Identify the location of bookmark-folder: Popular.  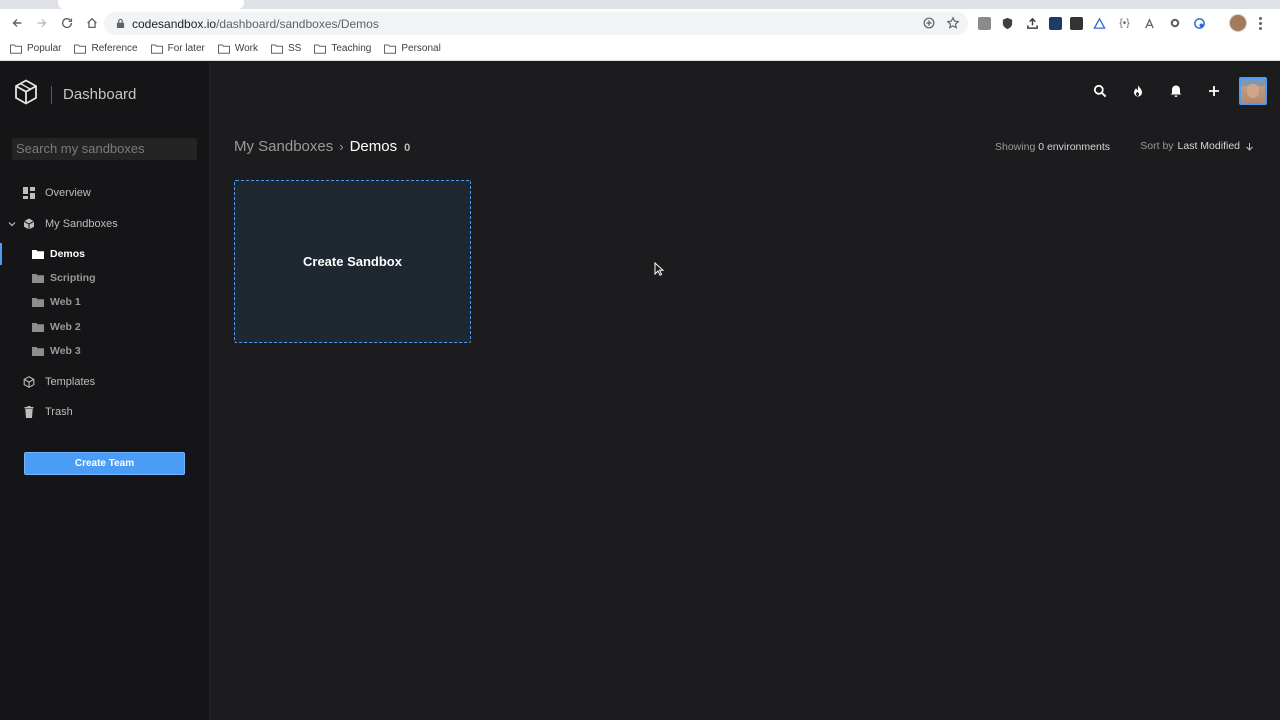
(35, 48).